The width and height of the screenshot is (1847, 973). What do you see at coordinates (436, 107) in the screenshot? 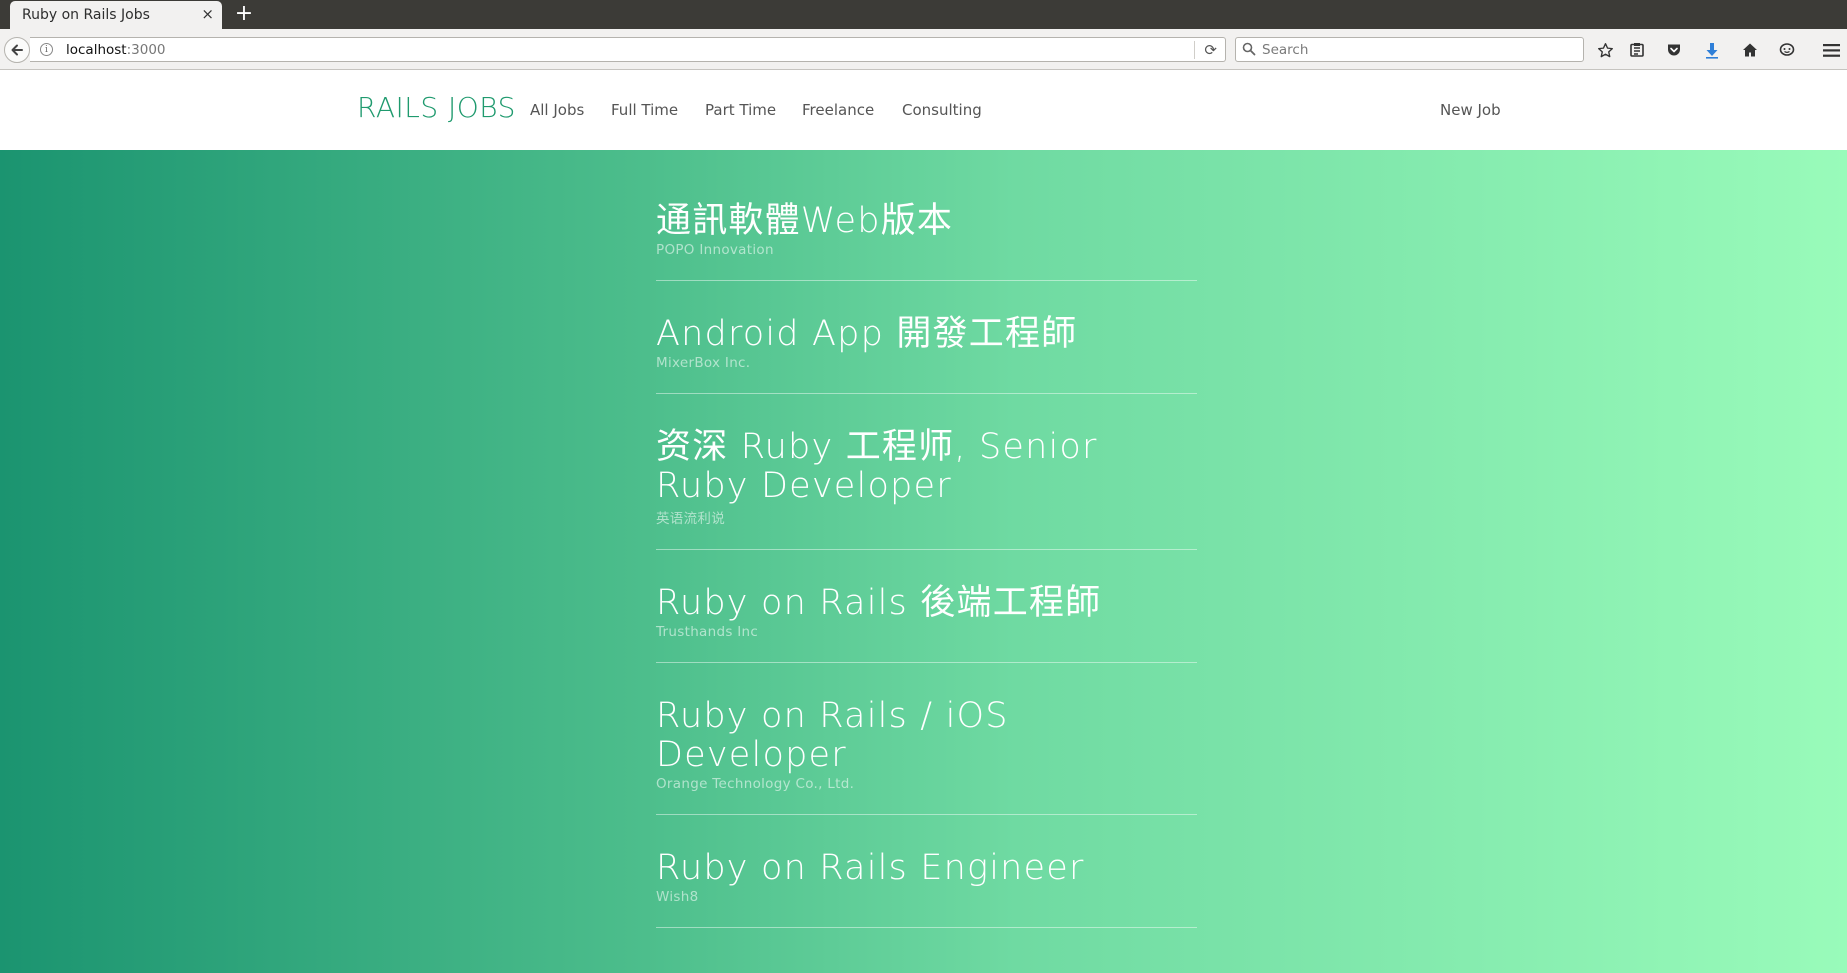
I see `brand-logo: RAILS JOBS` at bounding box center [436, 107].